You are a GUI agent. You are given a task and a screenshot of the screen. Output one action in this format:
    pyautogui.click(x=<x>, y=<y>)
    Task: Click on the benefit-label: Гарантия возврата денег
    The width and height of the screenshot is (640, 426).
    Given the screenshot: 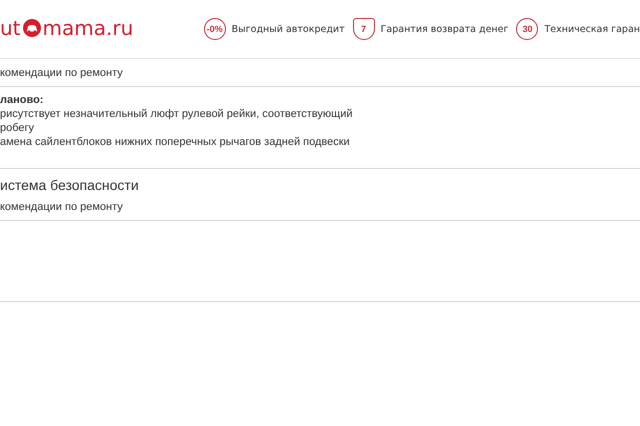 What is the action you would take?
    pyautogui.click(x=444, y=29)
    